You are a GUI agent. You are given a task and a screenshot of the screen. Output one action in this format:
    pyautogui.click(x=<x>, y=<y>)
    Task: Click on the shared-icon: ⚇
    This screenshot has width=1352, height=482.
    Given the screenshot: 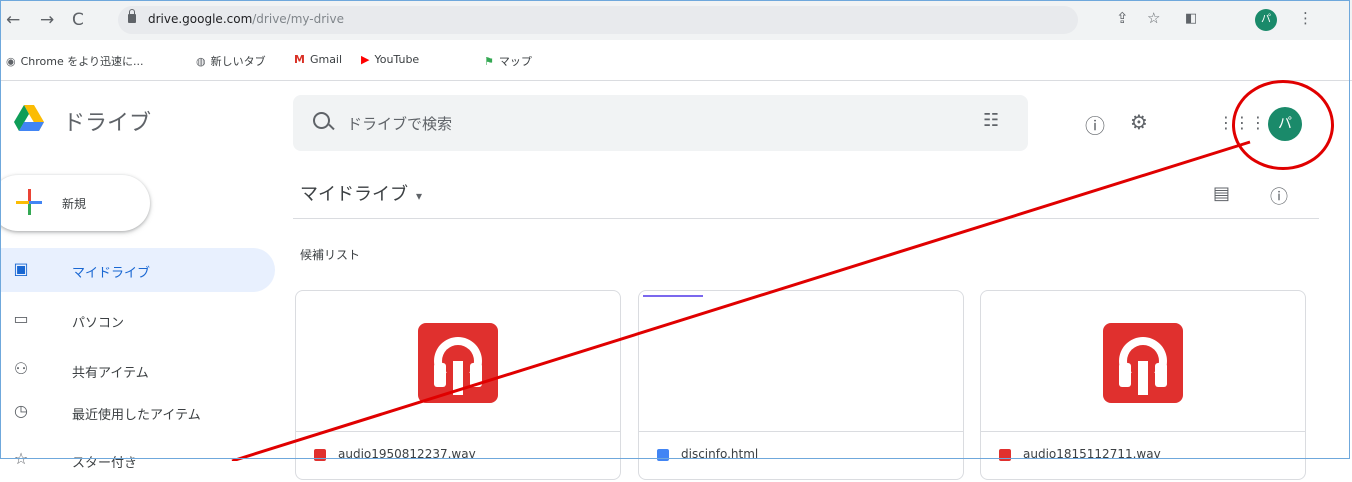 What is the action you would take?
    pyautogui.click(x=21, y=368)
    